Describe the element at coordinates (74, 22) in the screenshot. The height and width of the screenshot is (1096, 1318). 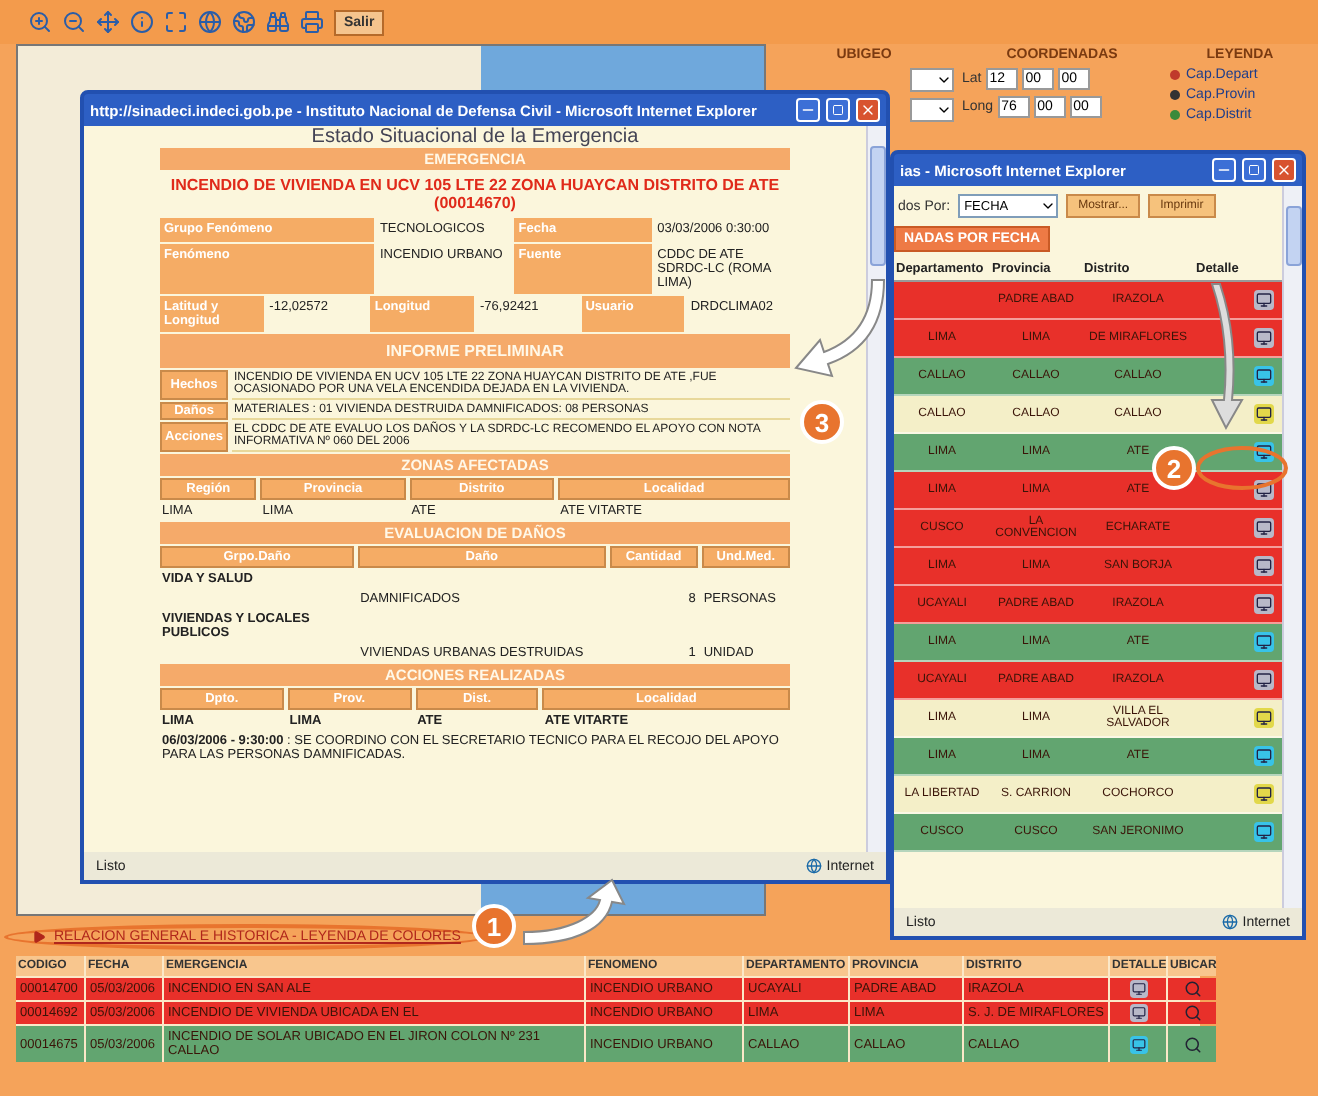
I see `zoom-out-icon` at that location.